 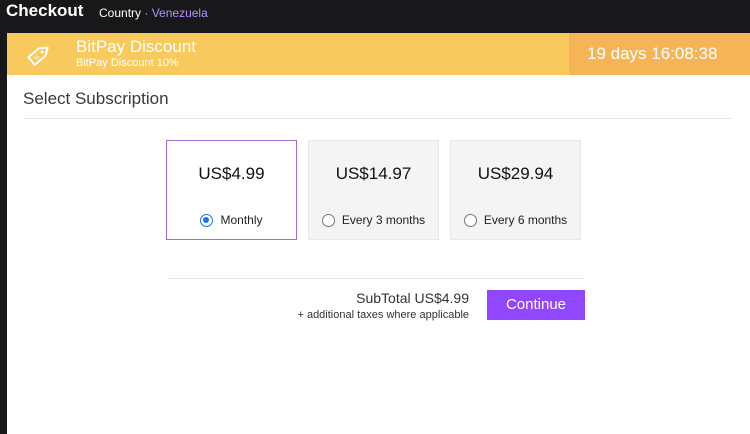 I want to click on taxes-note: + additional taxes where applicable, so click(x=383, y=315).